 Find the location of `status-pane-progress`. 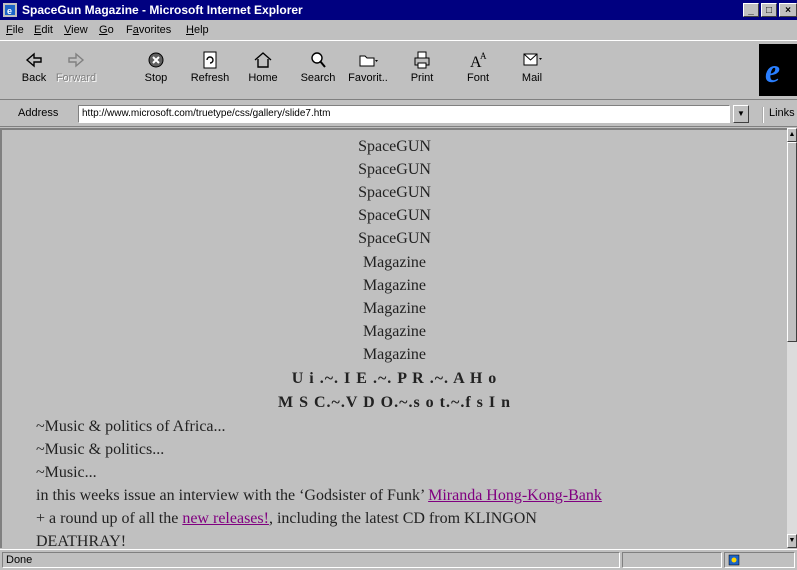

status-pane-progress is located at coordinates (672, 560).